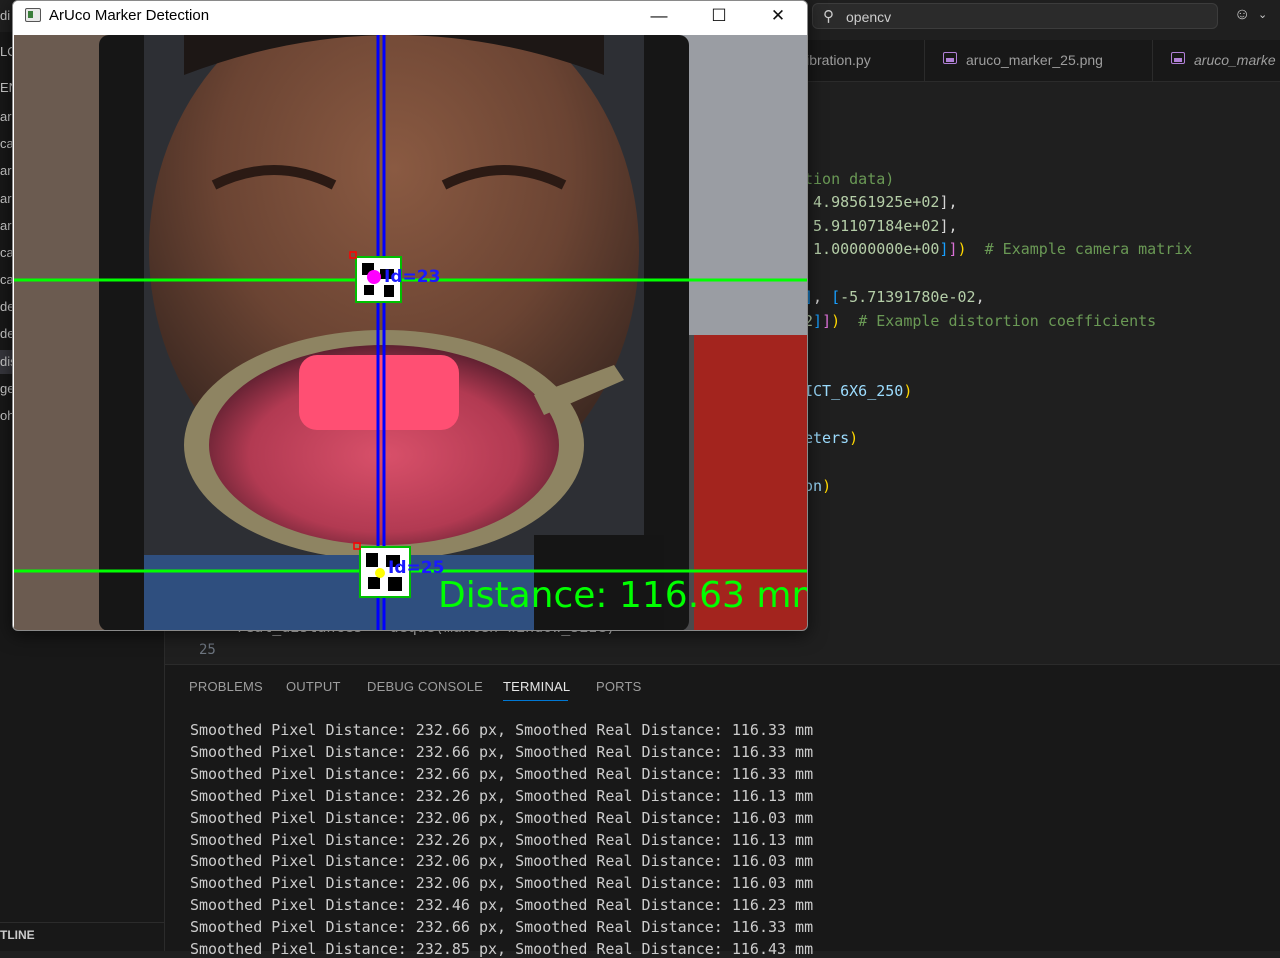 The image size is (1280, 958). I want to click on divider, so click(82, 922).